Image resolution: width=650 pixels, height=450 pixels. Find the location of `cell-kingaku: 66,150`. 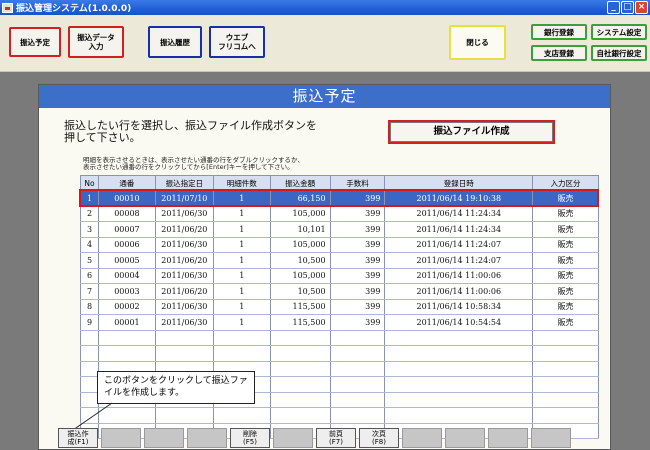

cell-kingaku: 66,150 is located at coordinates (300, 198).